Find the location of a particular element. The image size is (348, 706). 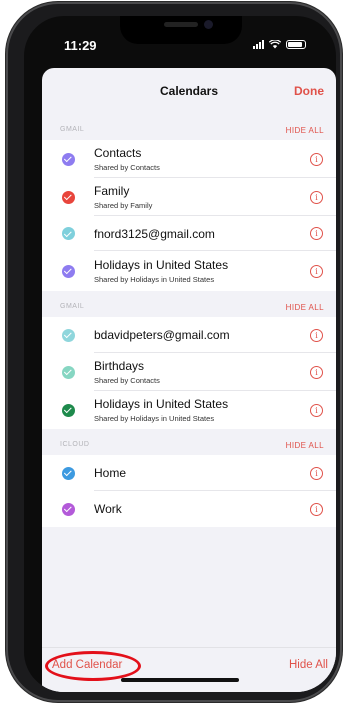

calendar-row: Work i is located at coordinates (189, 509).